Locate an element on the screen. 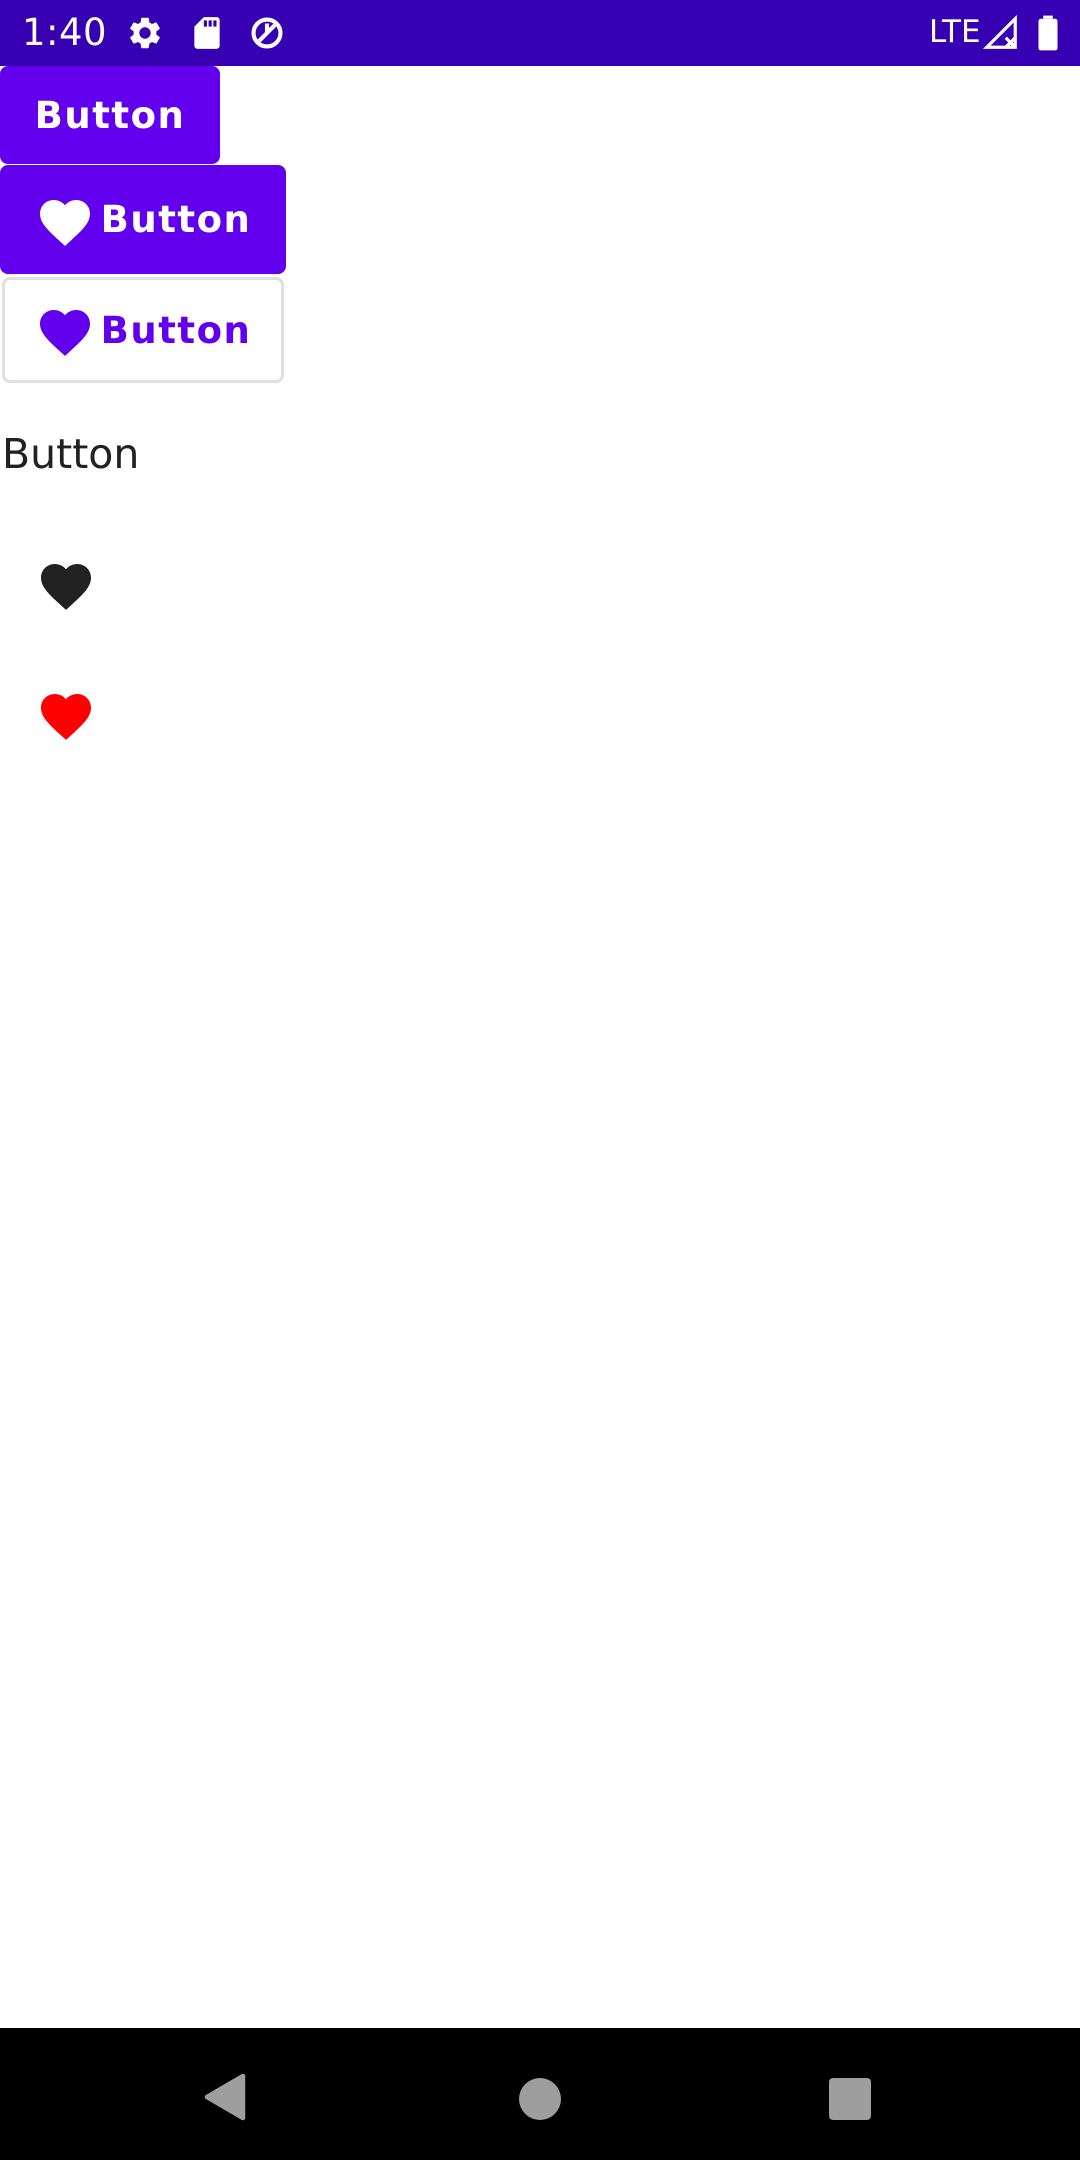 The image size is (1080, 2160). recents-icon is located at coordinates (850, 2099).